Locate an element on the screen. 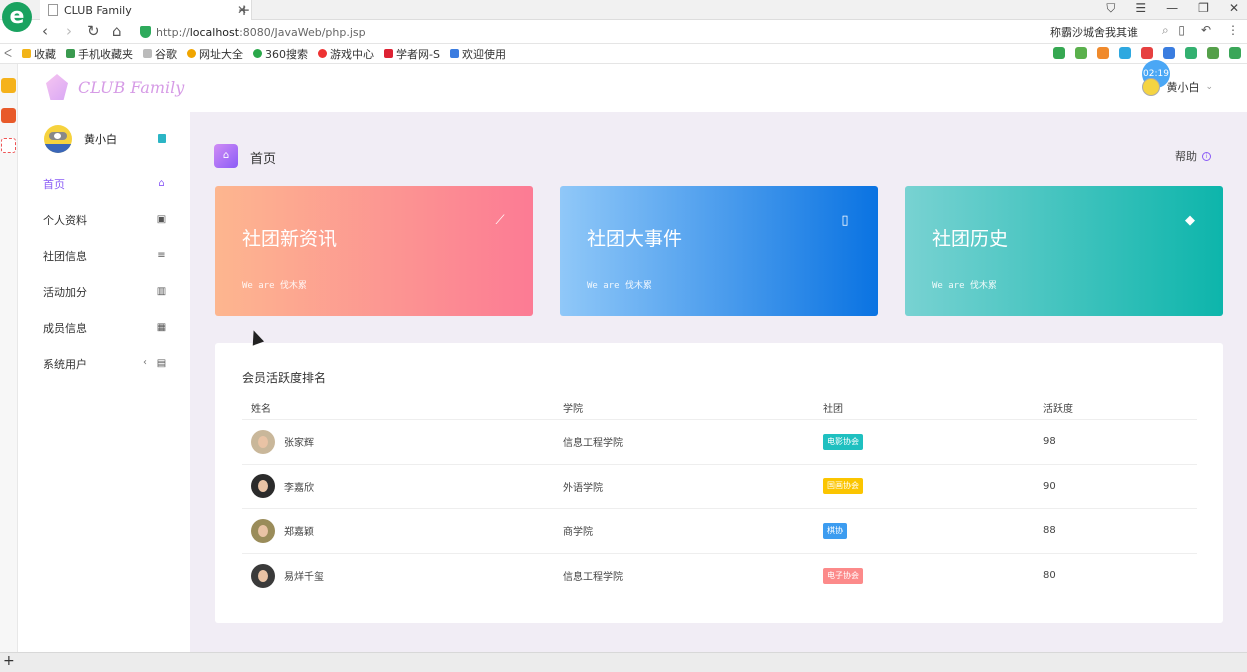 This screenshot has width=1247, height=672. add-icon: + is located at coordinates (9, 661).